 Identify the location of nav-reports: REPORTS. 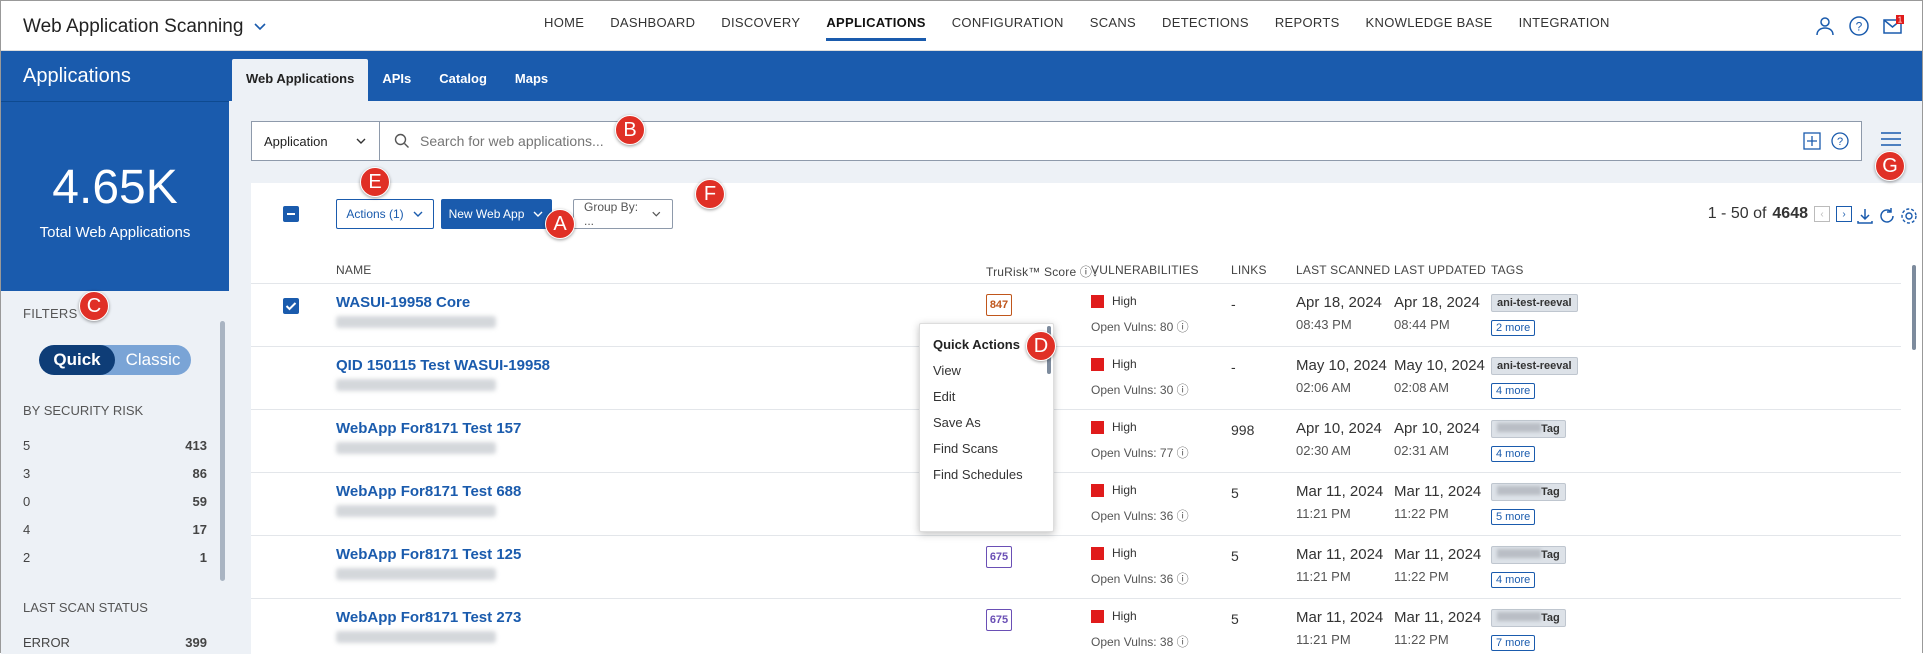
(1307, 26).